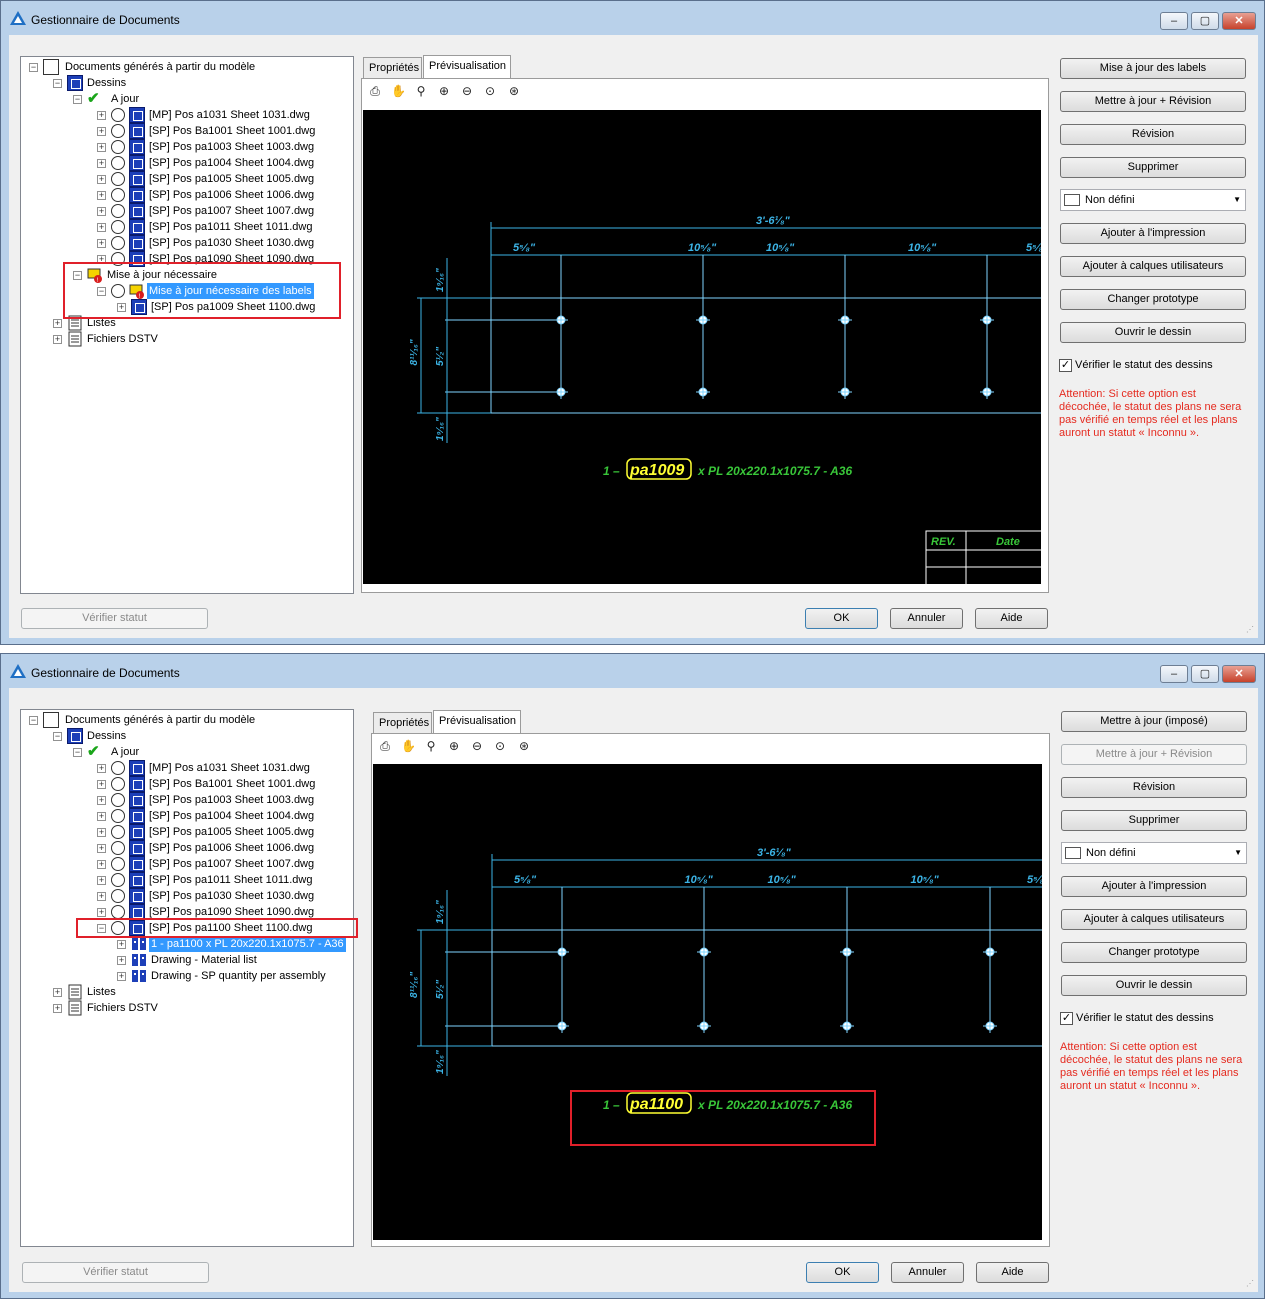  What do you see at coordinates (408, 746) in the screenshot?
I see `pan-icon: ✋` at bounding box center [408, 746].